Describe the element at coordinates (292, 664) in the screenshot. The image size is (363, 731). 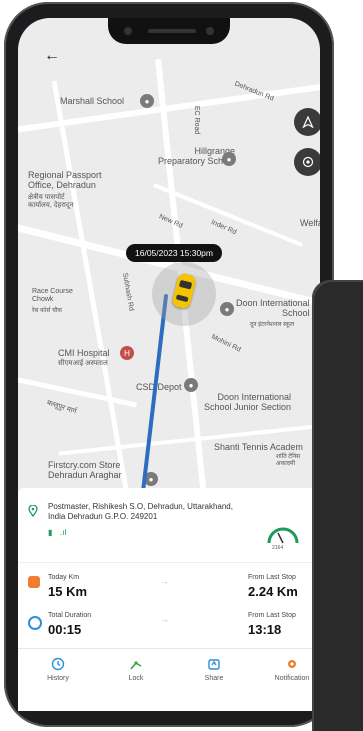
I see `bell-icon` at that location.